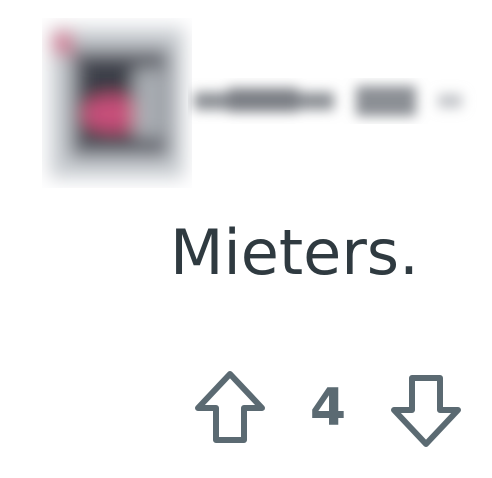  I want to click on avatar, so click(117, 103).